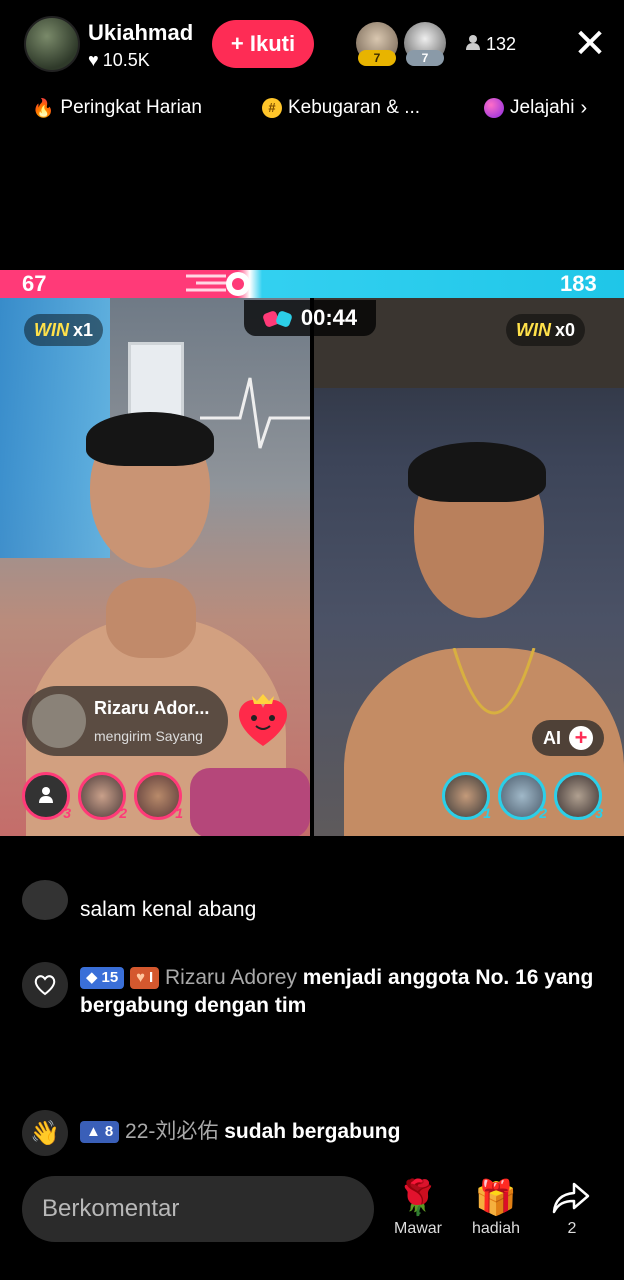 Image resolution: width=624 pixels, height=1280 pixels. I want to click on left-rank-avatar-2: 2, so click(102, 796).